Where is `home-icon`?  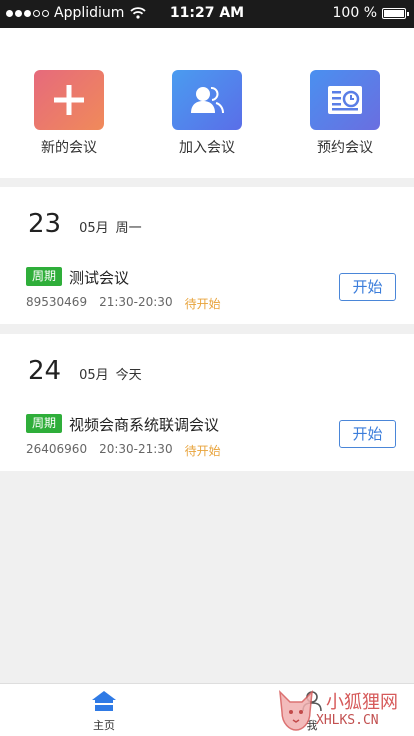
home-icon is located at coordinates (104, 701).